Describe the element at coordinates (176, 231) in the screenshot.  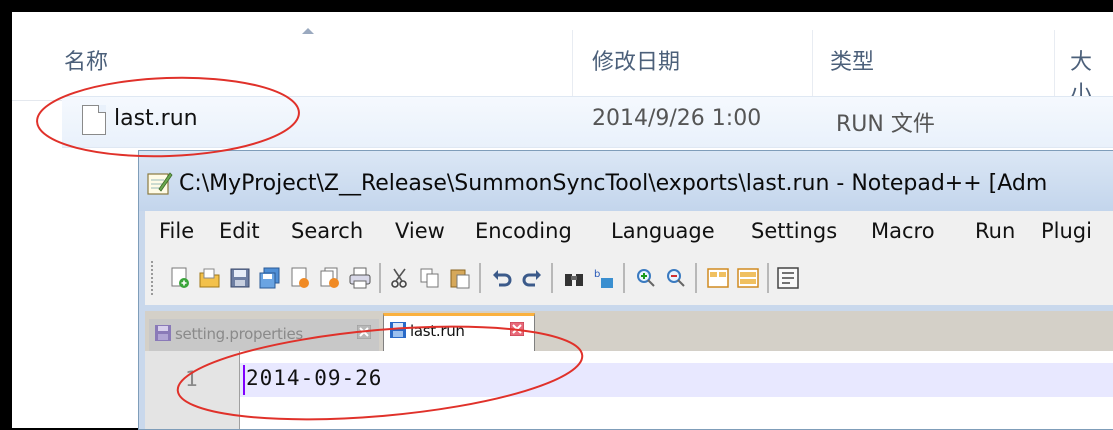
I see `menu-file: File` at that location.